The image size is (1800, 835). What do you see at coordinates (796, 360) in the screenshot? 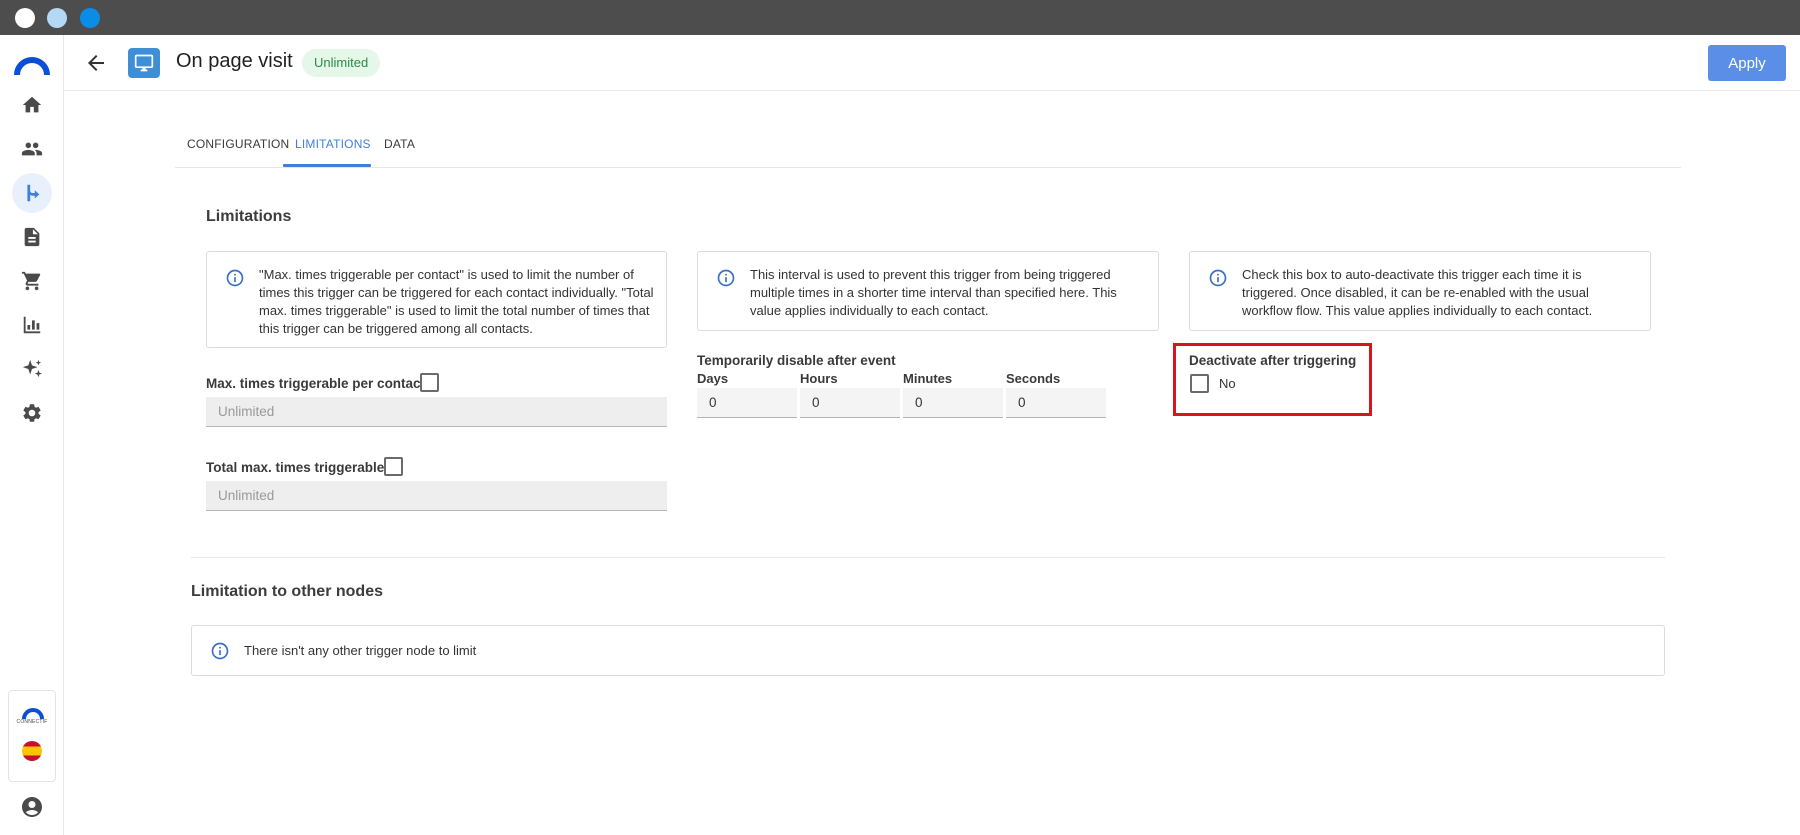
I see `temp-disable-label: Temporarily disable after event` at bounding box center [796, 360].